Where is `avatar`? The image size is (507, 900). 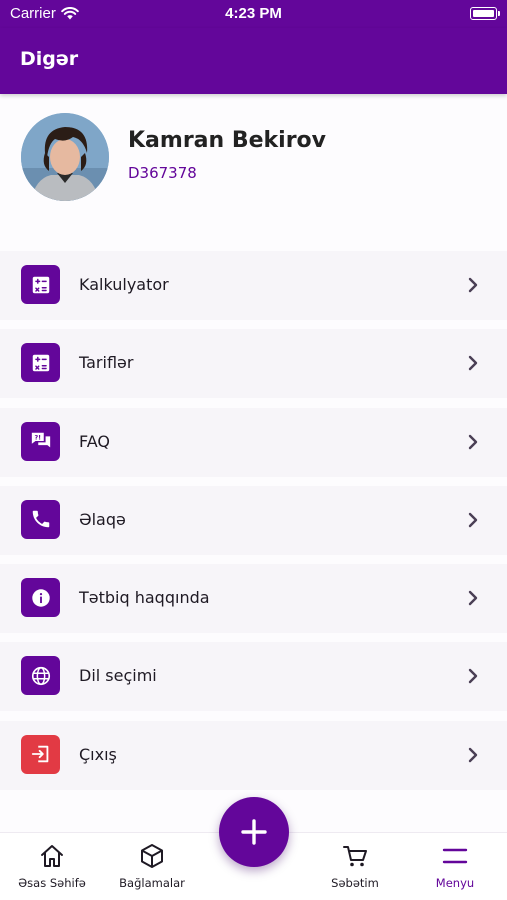
avatar is located at coordinates (65, 157).